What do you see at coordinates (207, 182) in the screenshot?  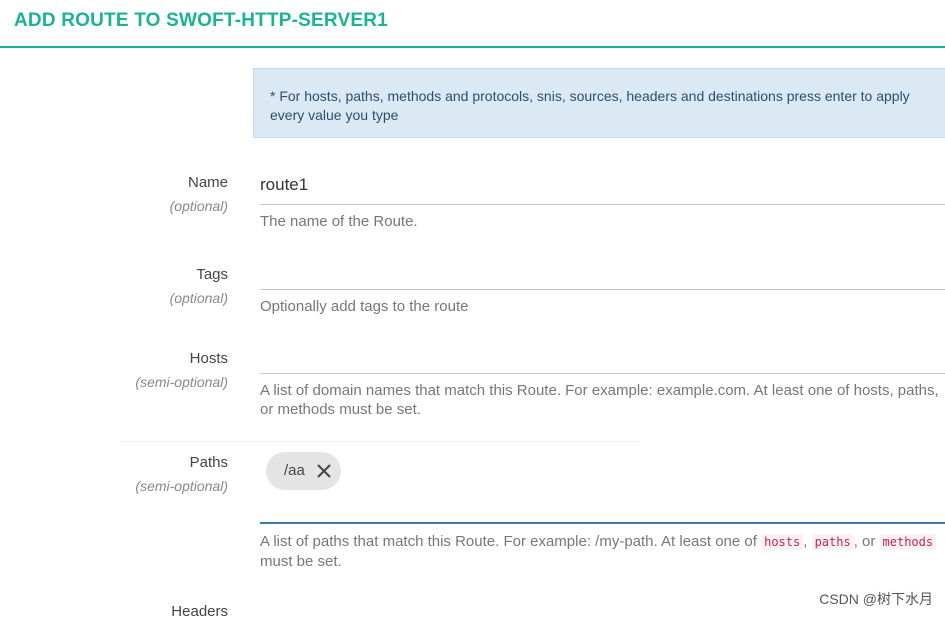 I see `name-label: Name` at bounding box center [207, 182].